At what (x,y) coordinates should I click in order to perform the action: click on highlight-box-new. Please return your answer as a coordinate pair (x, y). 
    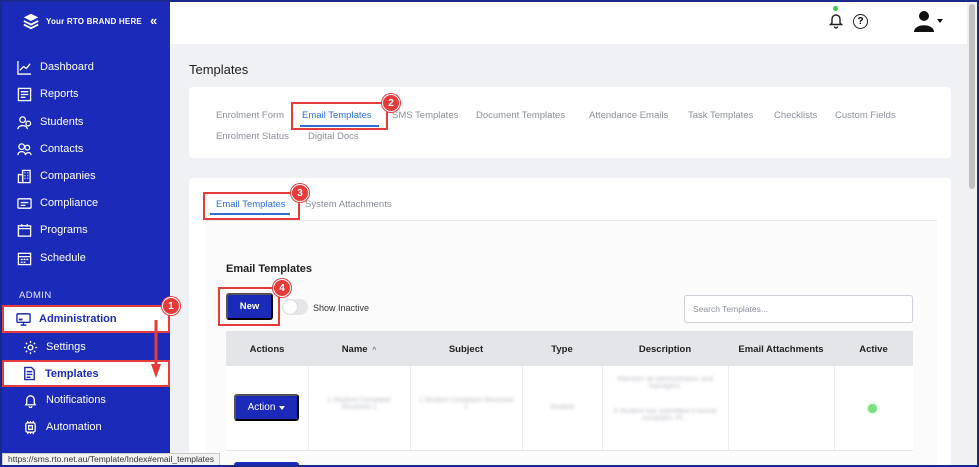
    Looking at the image, I should click on (249, 306).